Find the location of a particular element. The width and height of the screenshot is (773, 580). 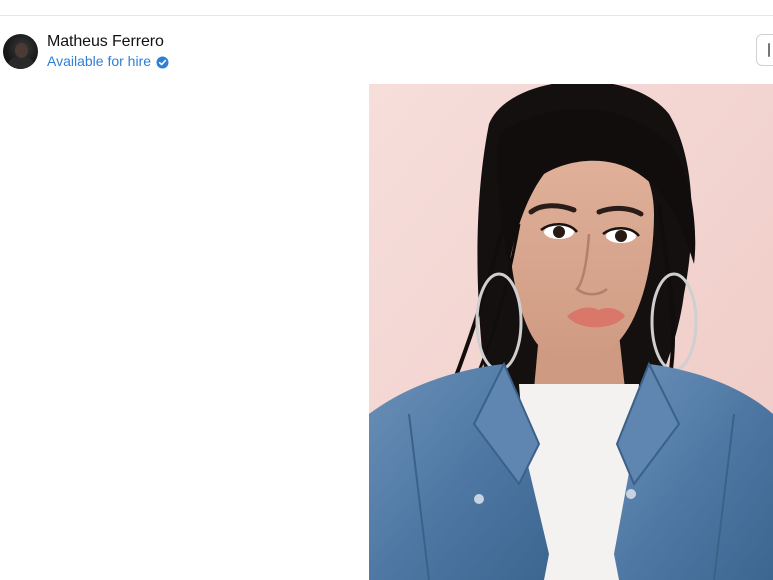

author-block: Matheus Ferrero Available for hire is located at coordinates (86, 51).